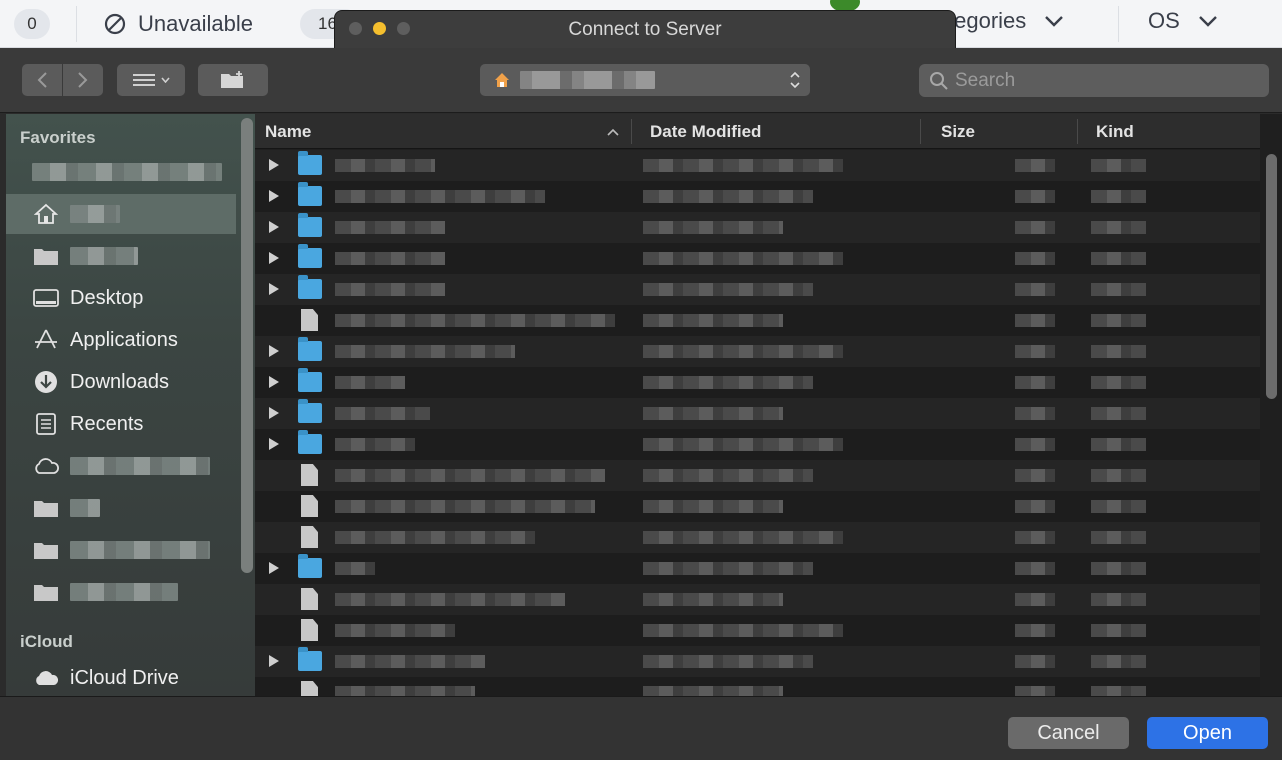 This screenshot has height=760, width=1282. I want to click on sidebar-item-redacted, so click(121, 172).